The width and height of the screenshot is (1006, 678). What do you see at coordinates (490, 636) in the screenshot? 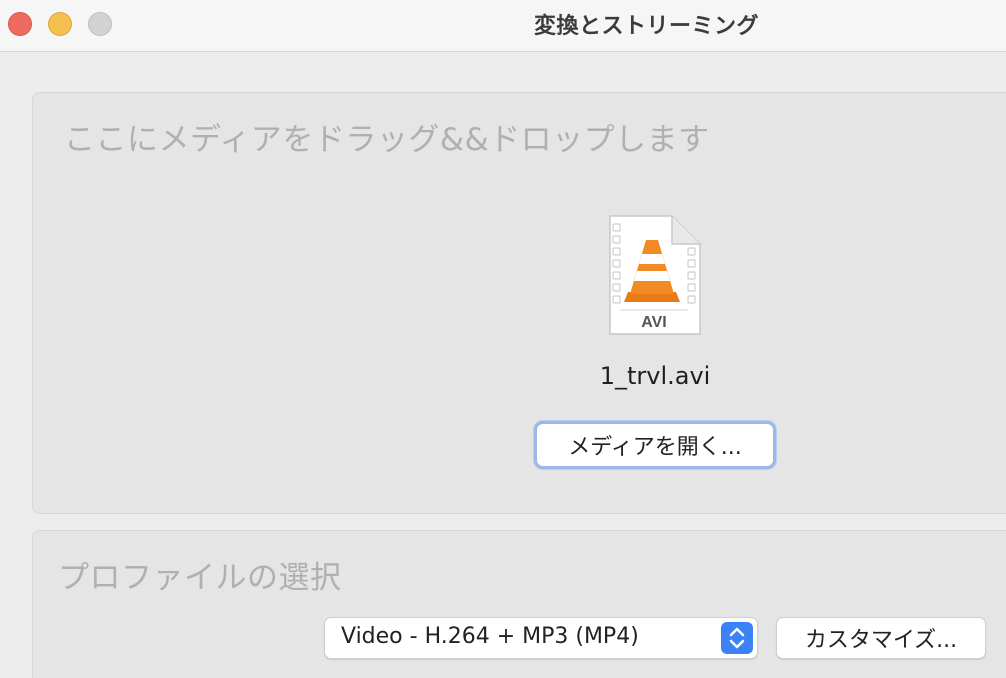
I see `profile-select-value: Video - H.264 + MP3 (MP4)` at bounding box center [490, 636].